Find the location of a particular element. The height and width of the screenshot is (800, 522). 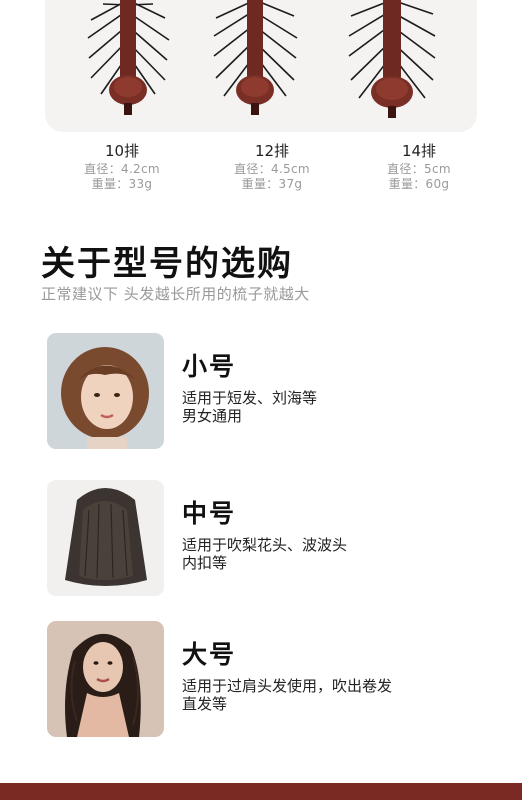

brush-weight: 重量：60g is located at coordinates (419, 184).